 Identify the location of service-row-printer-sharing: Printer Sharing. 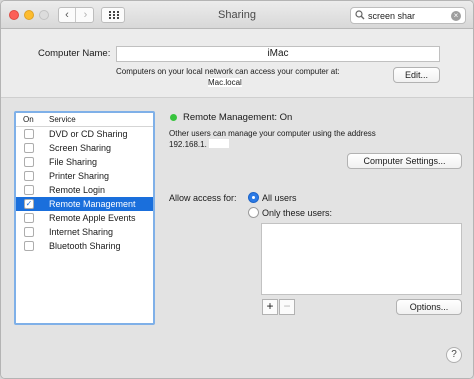
(84, 176).